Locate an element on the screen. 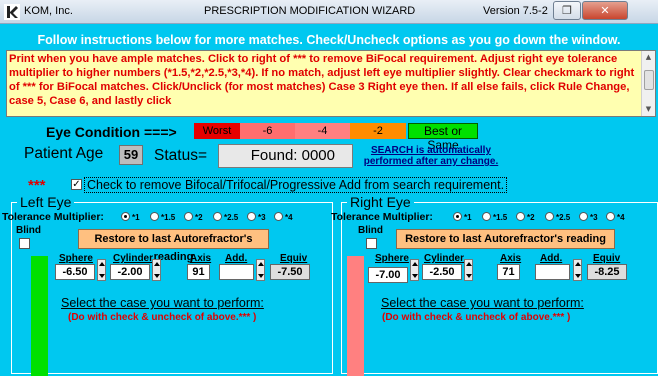 This screenshot has width=658, height=376. bifocal-stars: *** is located at coordinates (37, 185).